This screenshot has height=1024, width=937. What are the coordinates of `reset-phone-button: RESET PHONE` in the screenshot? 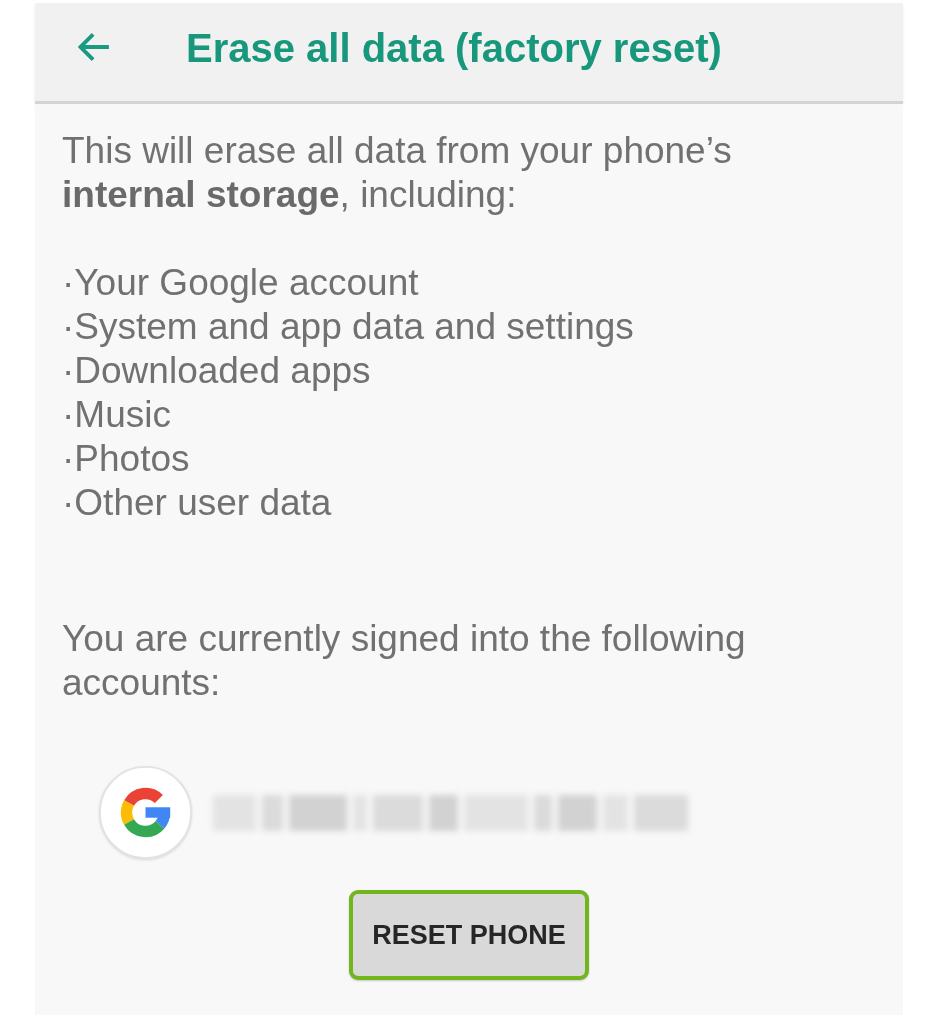 It's located at (469, 935).